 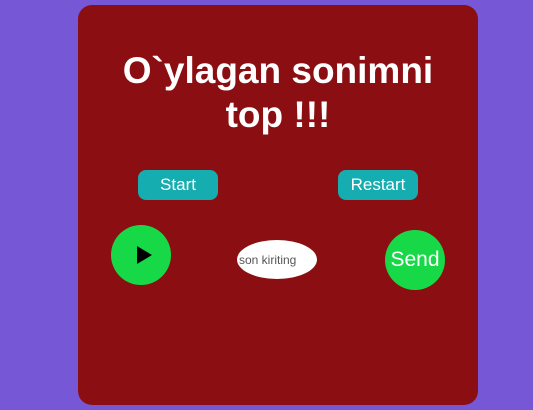 What do you see at coordinates (277, 259) in the screenshot?
I see `number-input` at bounding box center [277, 259].